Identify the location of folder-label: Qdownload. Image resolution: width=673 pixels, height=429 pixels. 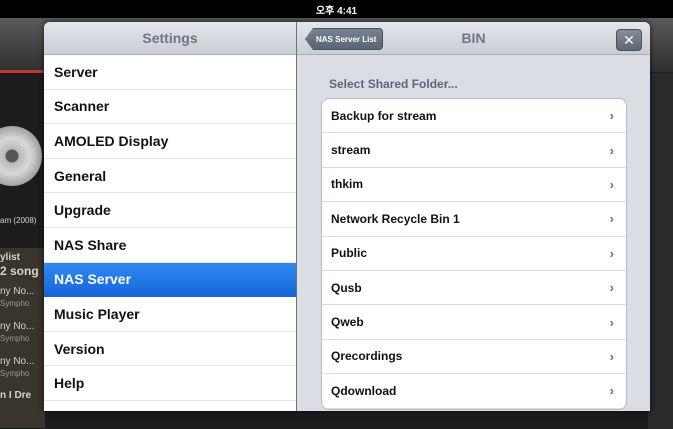
(364, 390).